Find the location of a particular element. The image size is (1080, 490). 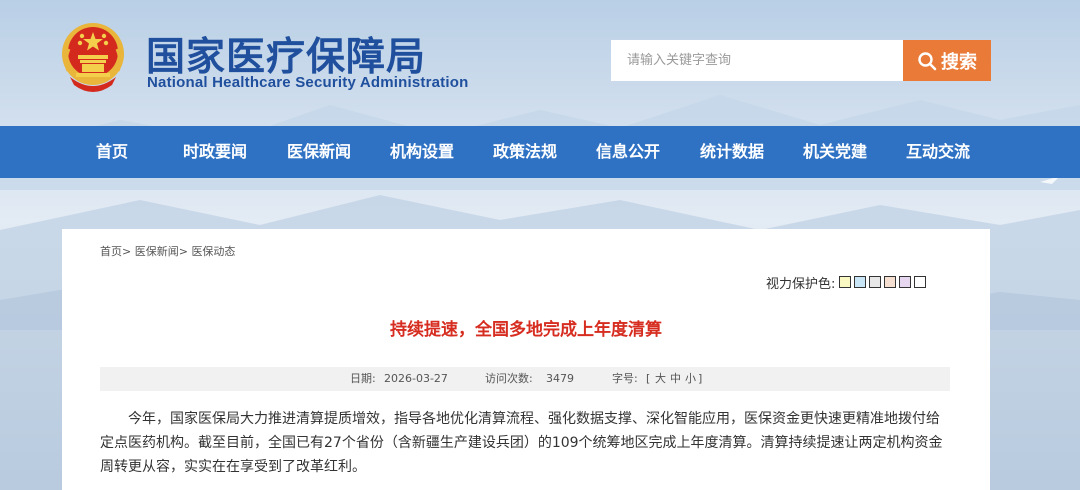

swatch-white is located at coordinates (920, 282).